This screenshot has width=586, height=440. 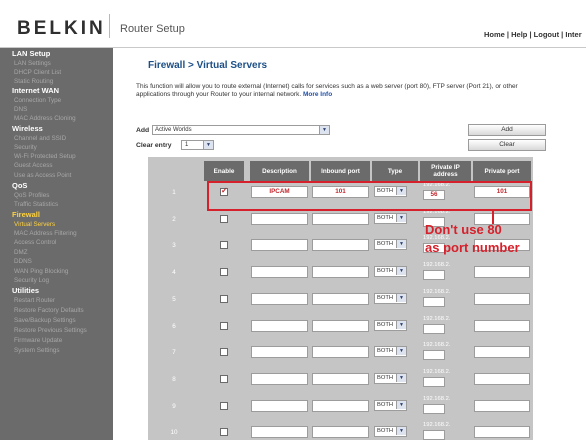 What do you see at coordinates (56, 63) in the screenshot?
I see `sidebar-item-lan-settings: LAN Settings` at bounding box center [56, 63].